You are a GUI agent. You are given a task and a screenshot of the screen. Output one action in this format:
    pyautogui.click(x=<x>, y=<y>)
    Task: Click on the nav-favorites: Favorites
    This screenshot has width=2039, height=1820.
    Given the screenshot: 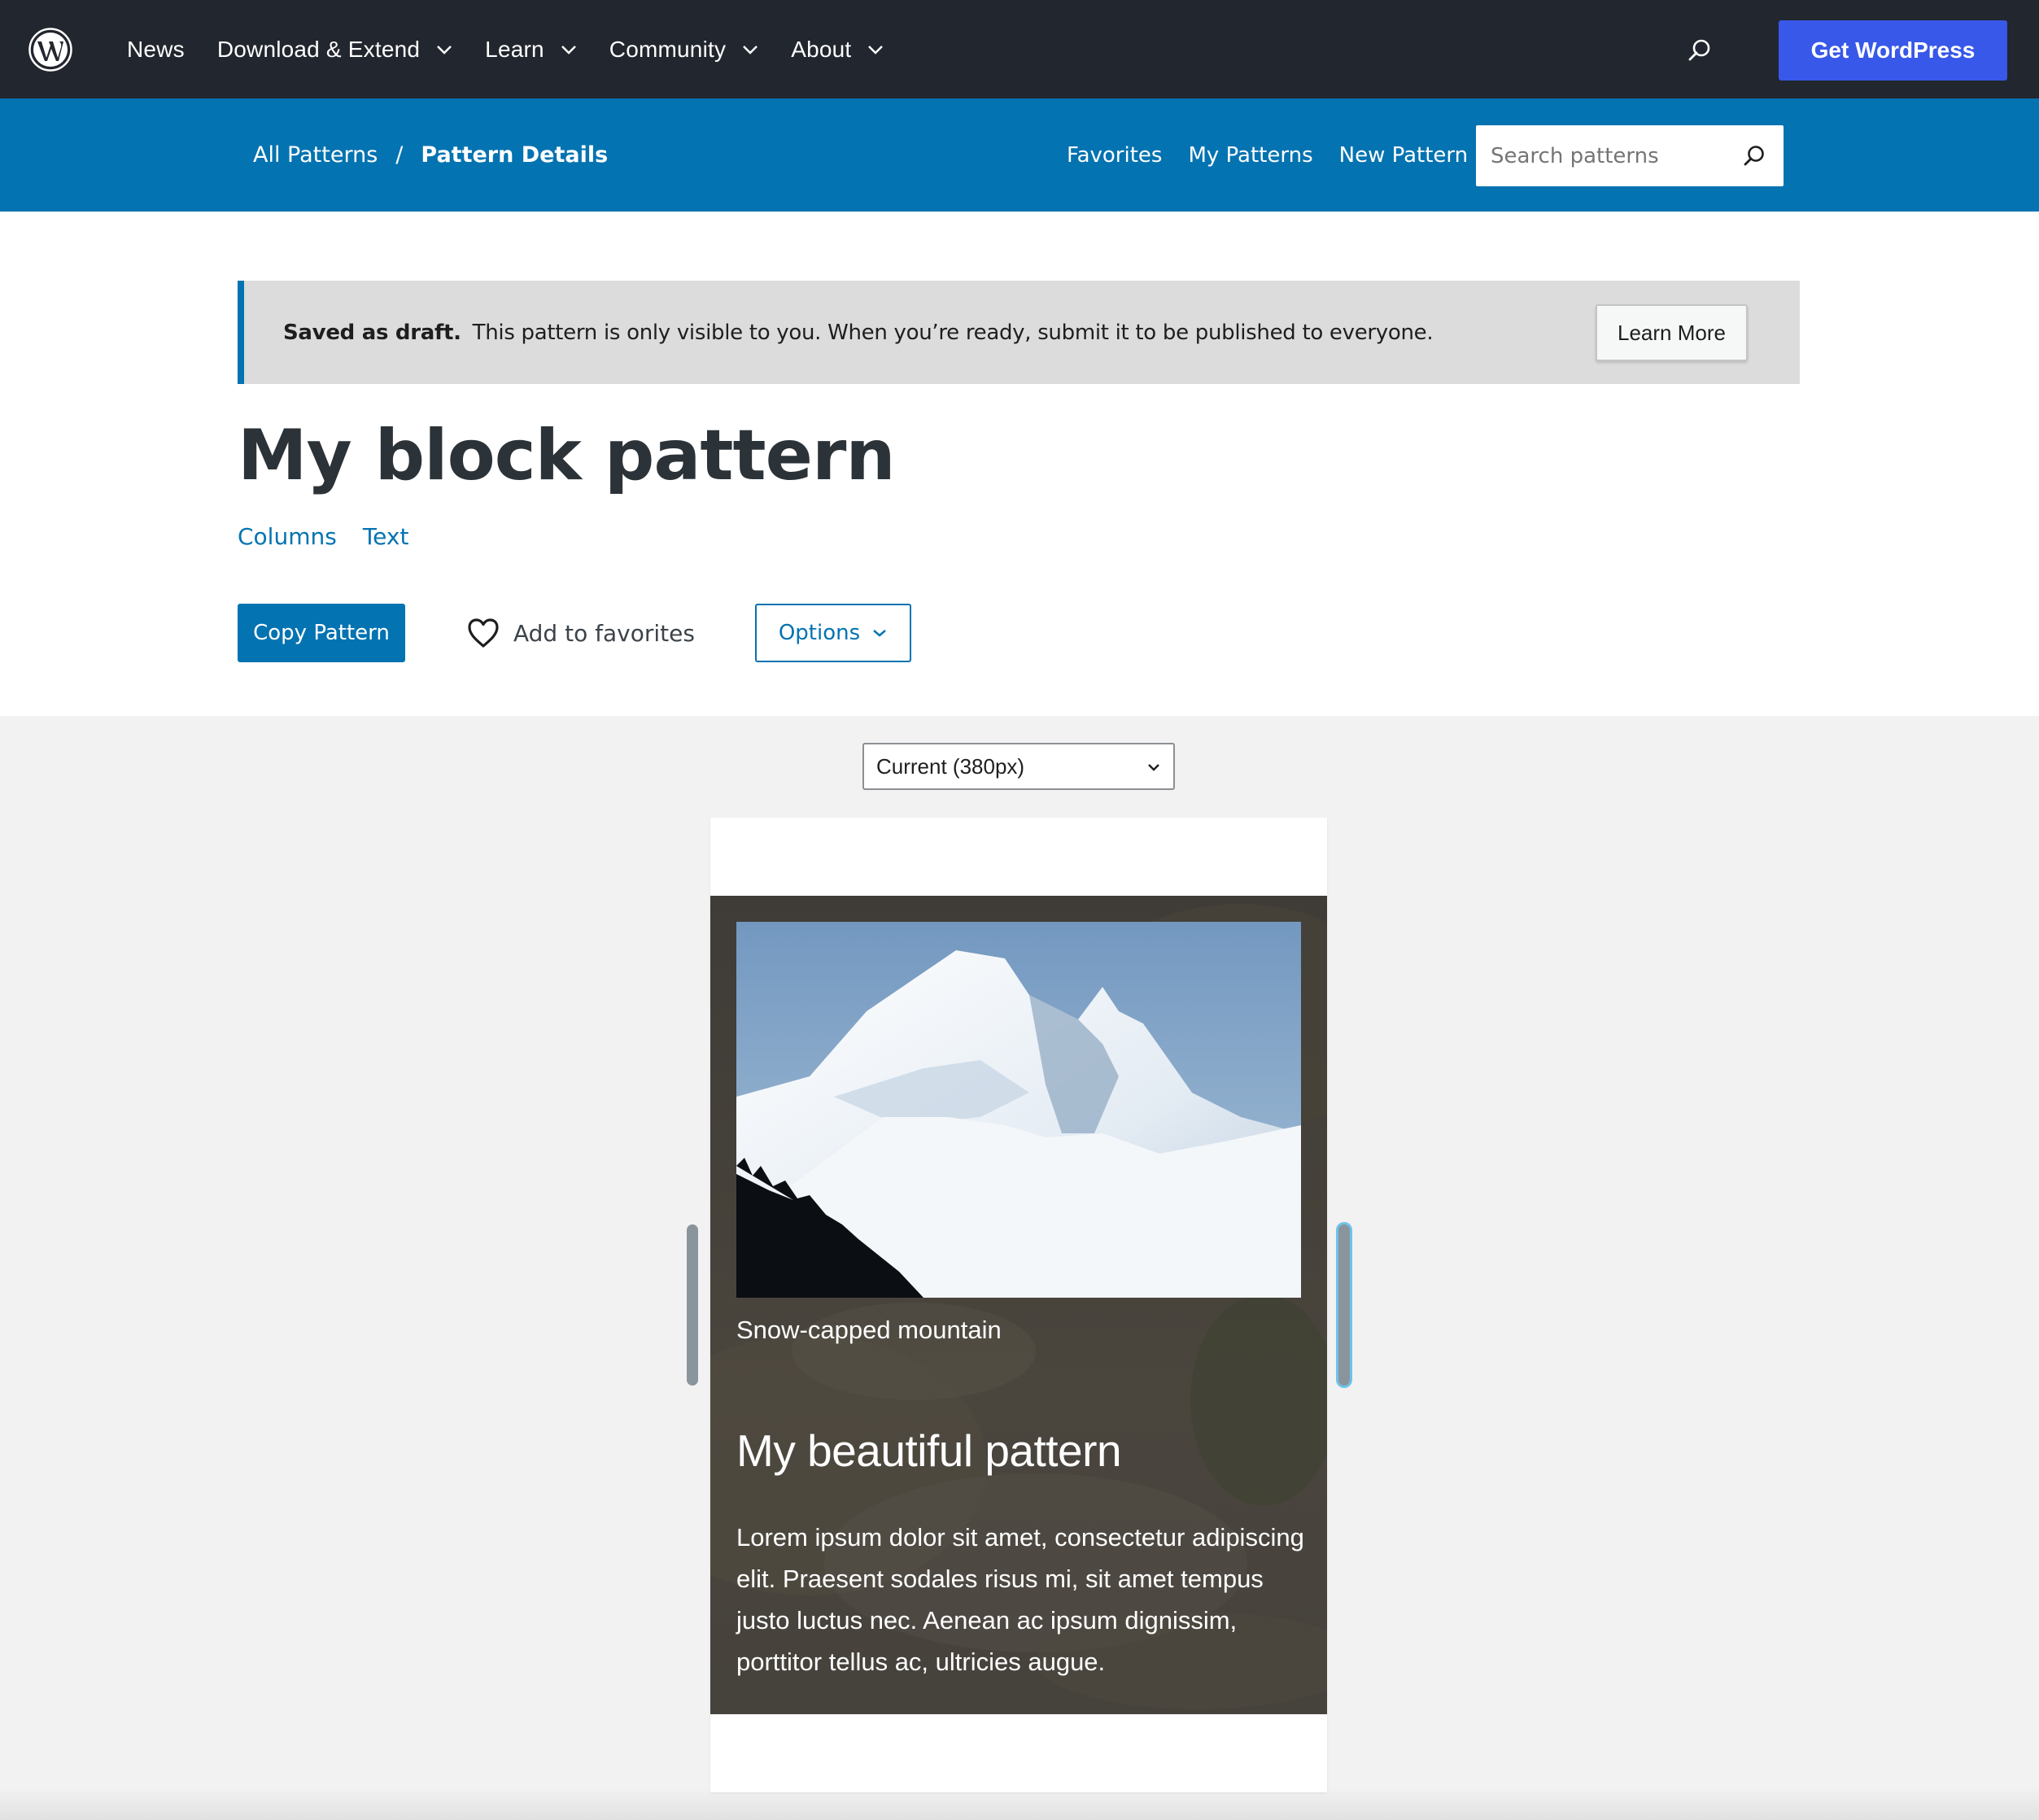 What is the action you would take?
    pyautogui.click(x=1114, y=155)
    